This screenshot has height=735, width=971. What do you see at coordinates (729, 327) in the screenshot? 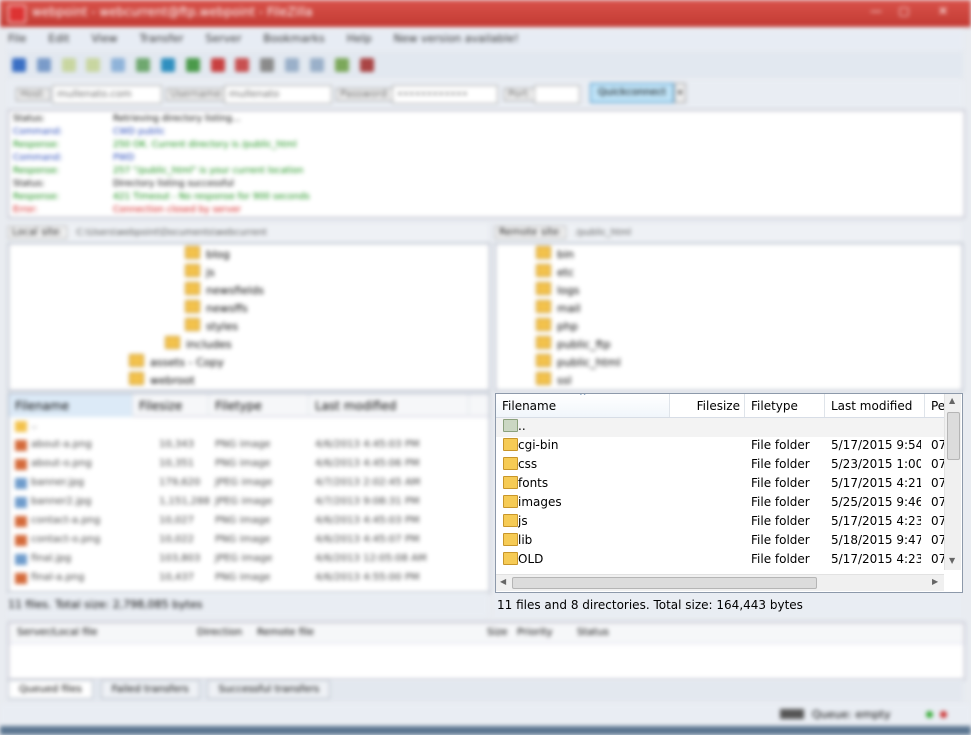
I see `tree-item: php` at bounding box center [729, 327].